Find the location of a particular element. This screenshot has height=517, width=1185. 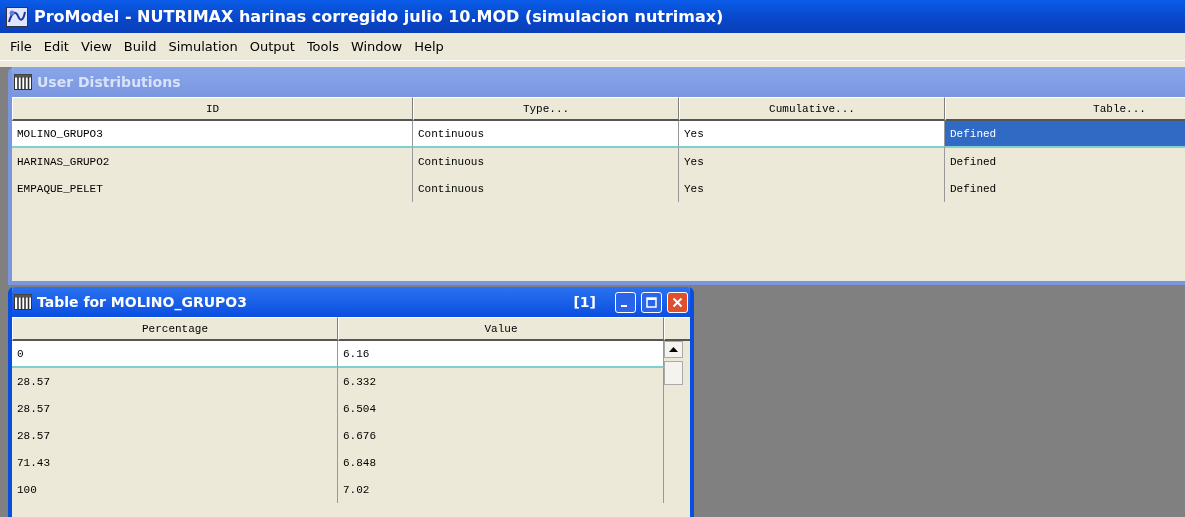

window-index: [1] is located at coordinates (584, 302).